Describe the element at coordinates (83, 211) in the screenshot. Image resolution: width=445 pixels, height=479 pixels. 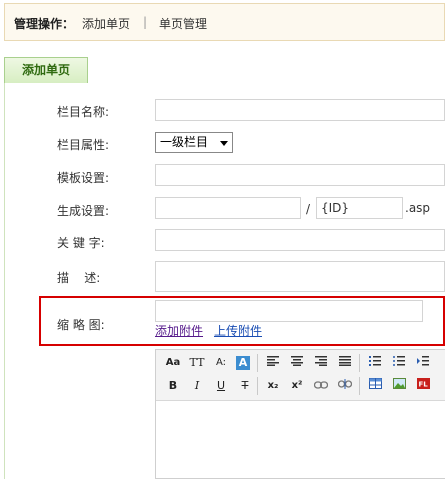
I see `generate-label: 生成设置:` at that location.